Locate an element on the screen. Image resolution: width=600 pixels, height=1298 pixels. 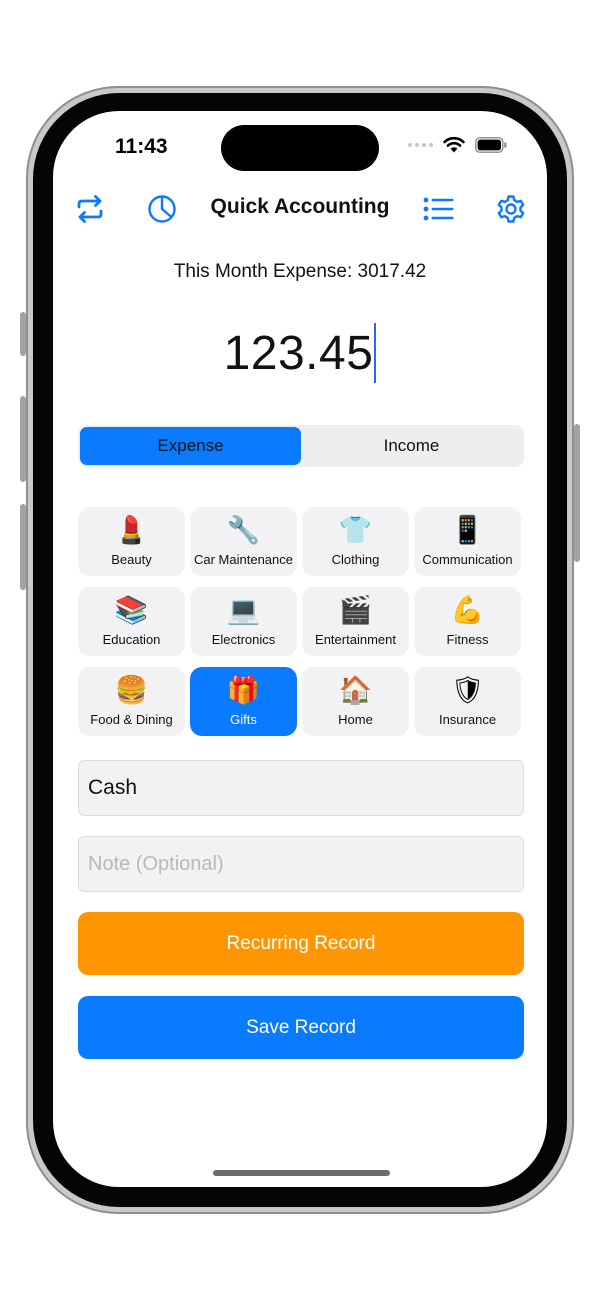
category-communication: 📱 Communication is located at coordinates (467, 541).